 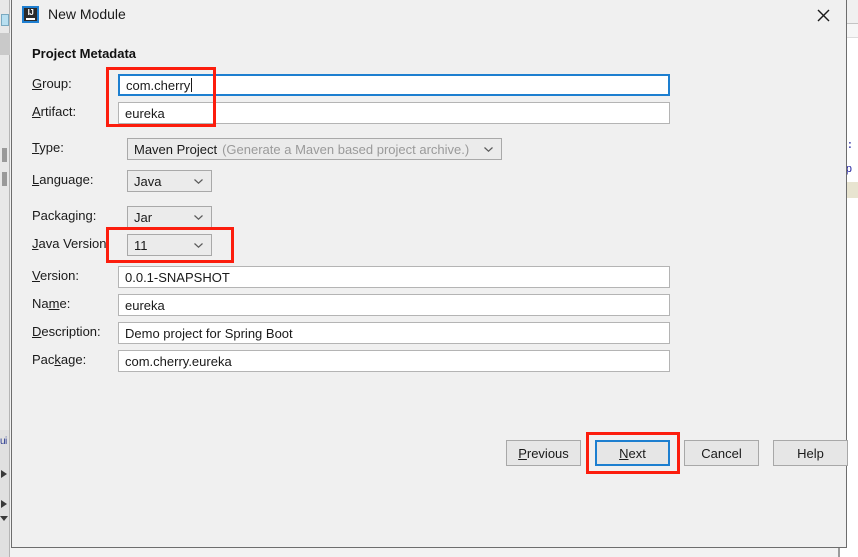 I want to click on play-arrow-icon, so click(x=4, y=474).